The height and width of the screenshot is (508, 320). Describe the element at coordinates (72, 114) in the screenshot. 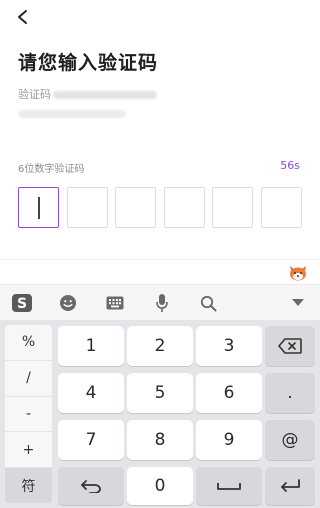

I see `redacted-phone-number` at that location.